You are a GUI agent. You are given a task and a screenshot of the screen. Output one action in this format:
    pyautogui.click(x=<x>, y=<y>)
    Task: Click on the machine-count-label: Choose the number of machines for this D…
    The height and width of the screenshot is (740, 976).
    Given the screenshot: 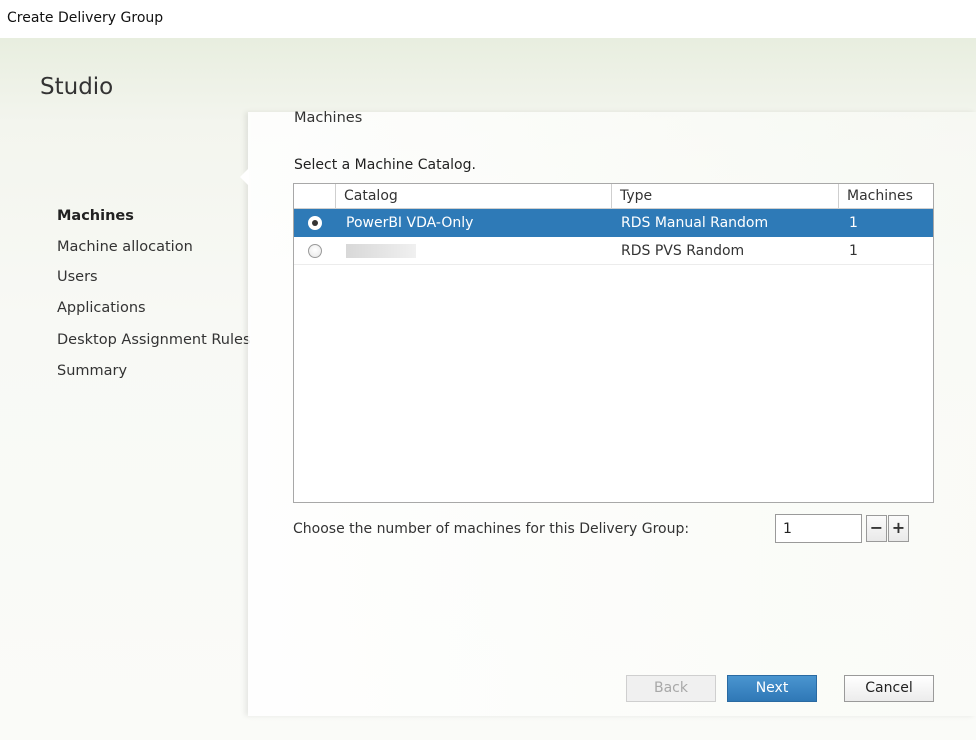 What is the action you would take?
    pyautogui.click(x=491, y=529)
    